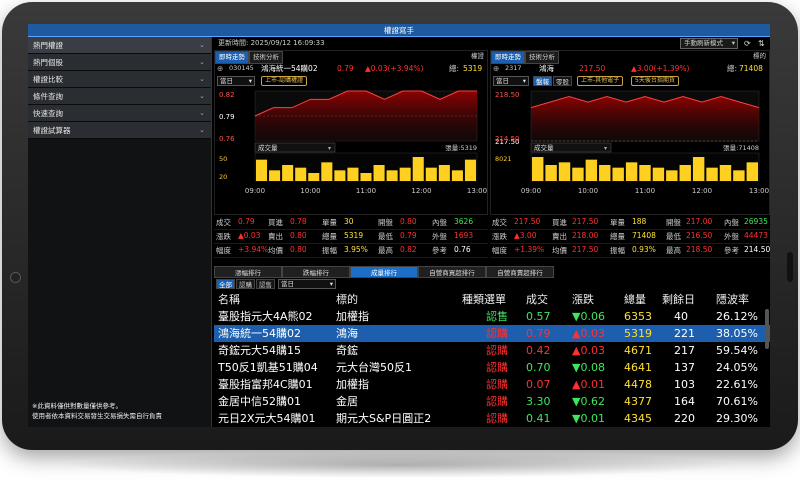 This screenshot has width=800, height=485. I want to click on tab-odd-lot: 零股, so click(562, 81).